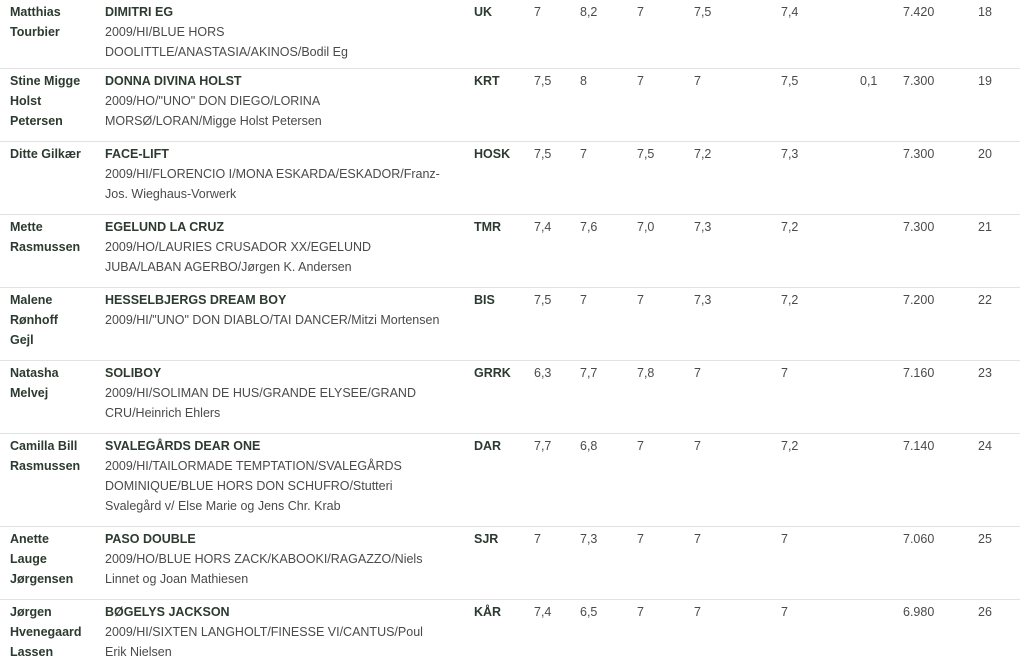 The width and height of the screenshot is (1020, 667). What do you see at coordinates (34, 373) in the screenshot?
I see `rider-name-line: Natasha` at bounding box center [34, 373].